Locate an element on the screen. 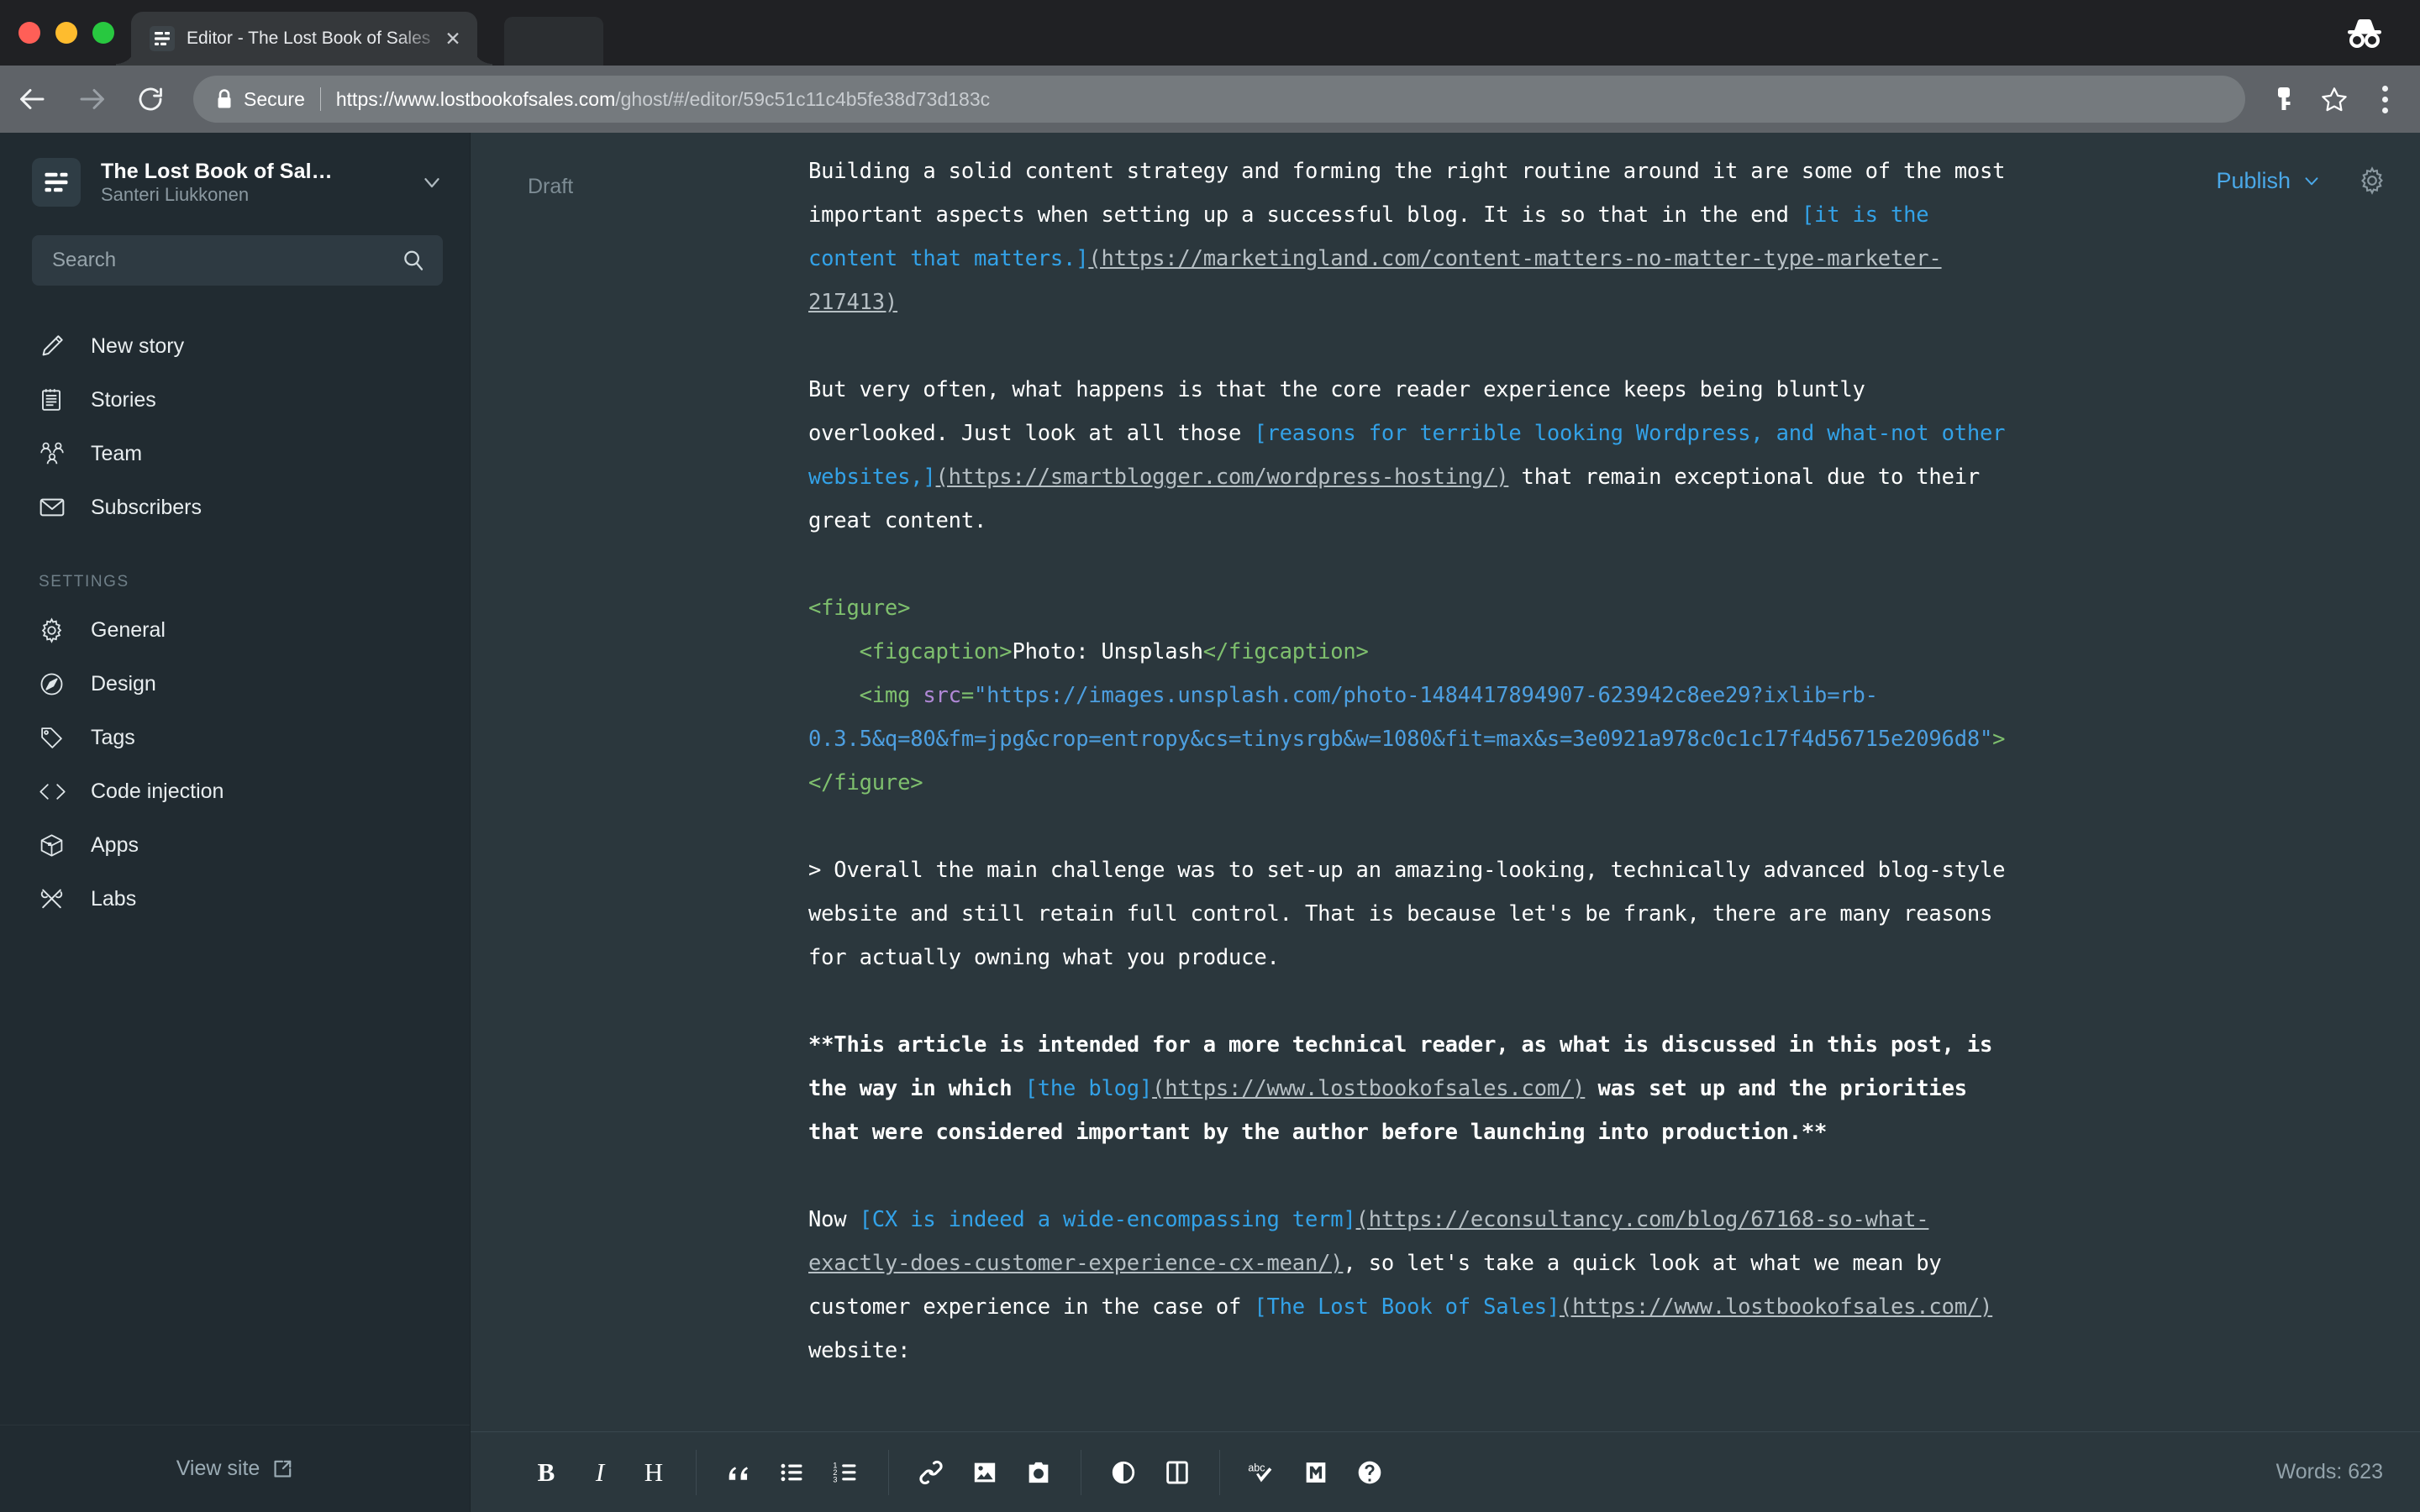  team-icon is located at coordinates (56, 453).